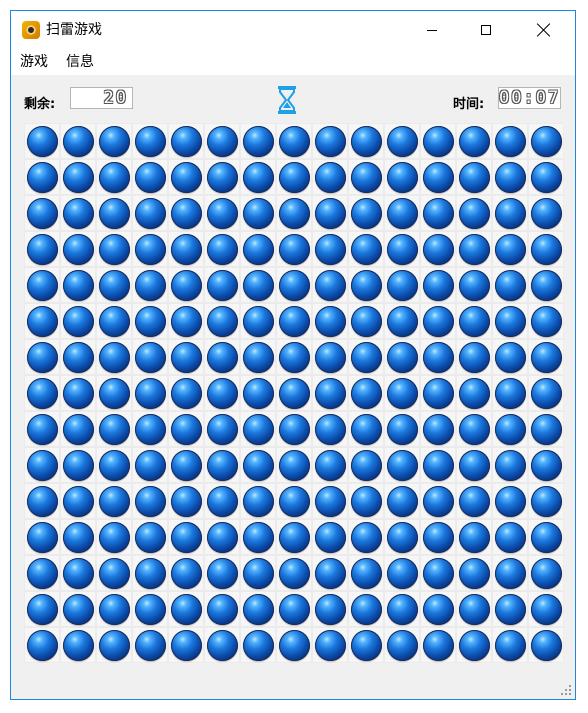 The image size is (588, 713). What do you see at coordinates (544, 30) in the screenshot?
I see `close-button` at bounding box center [544, 30].